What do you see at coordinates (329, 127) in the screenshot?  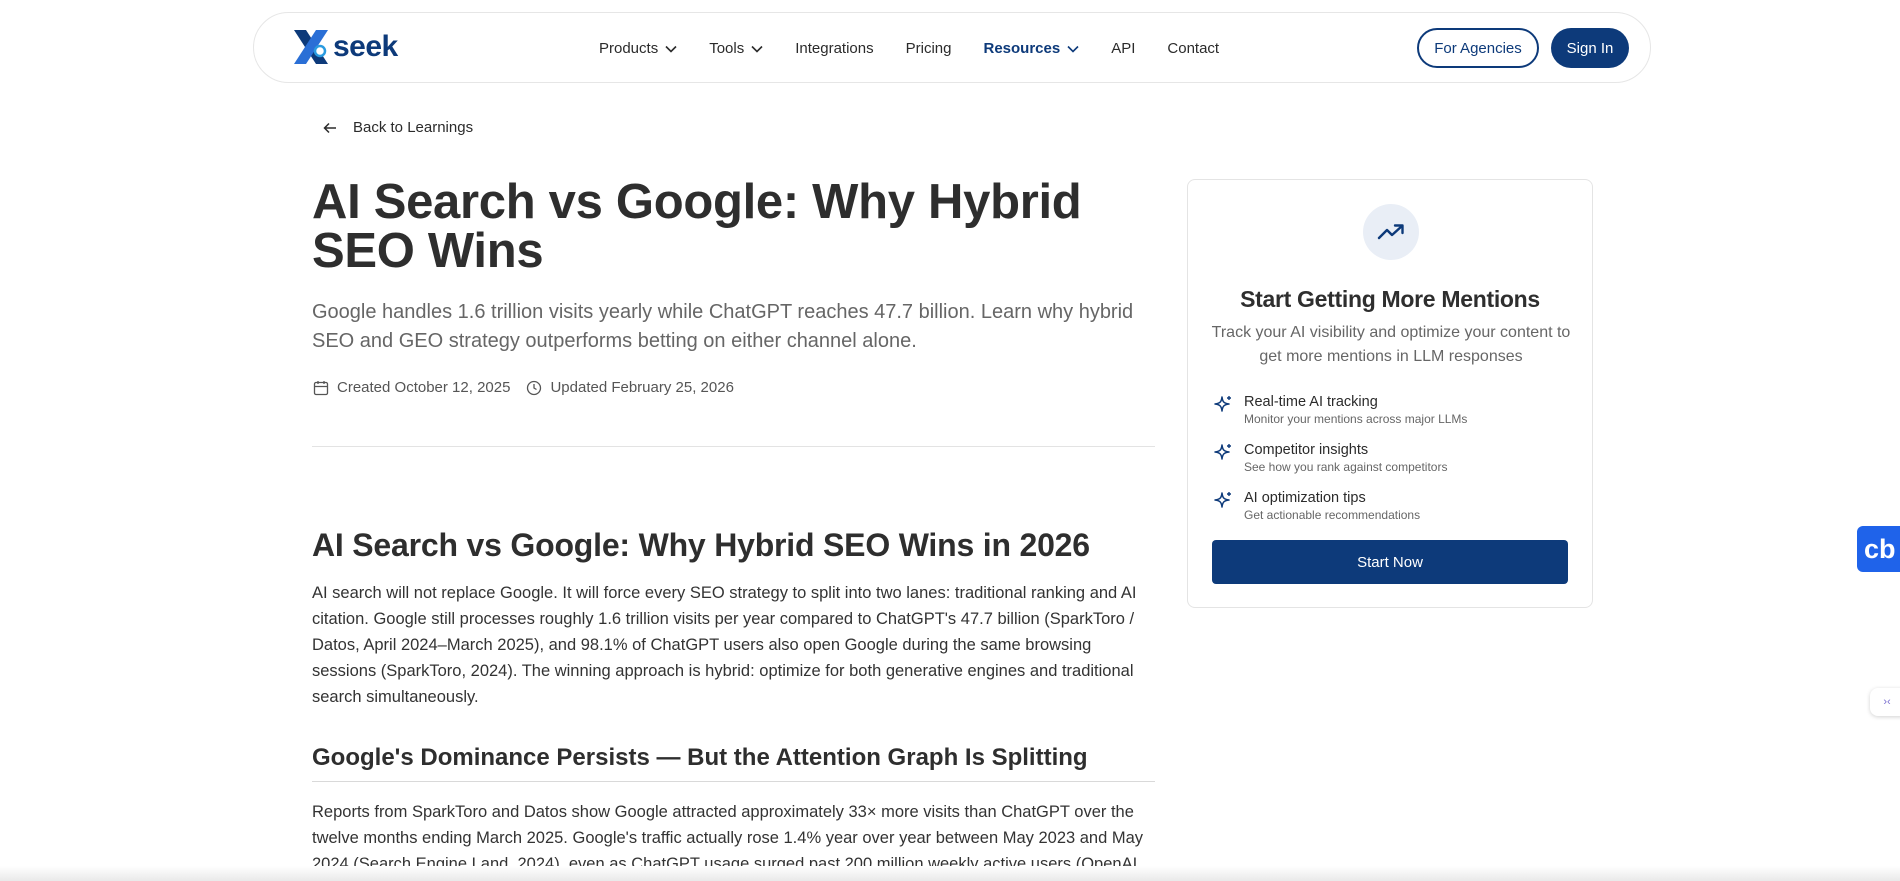 I see `arrow-left-icon` at bounding box center [329, 127].